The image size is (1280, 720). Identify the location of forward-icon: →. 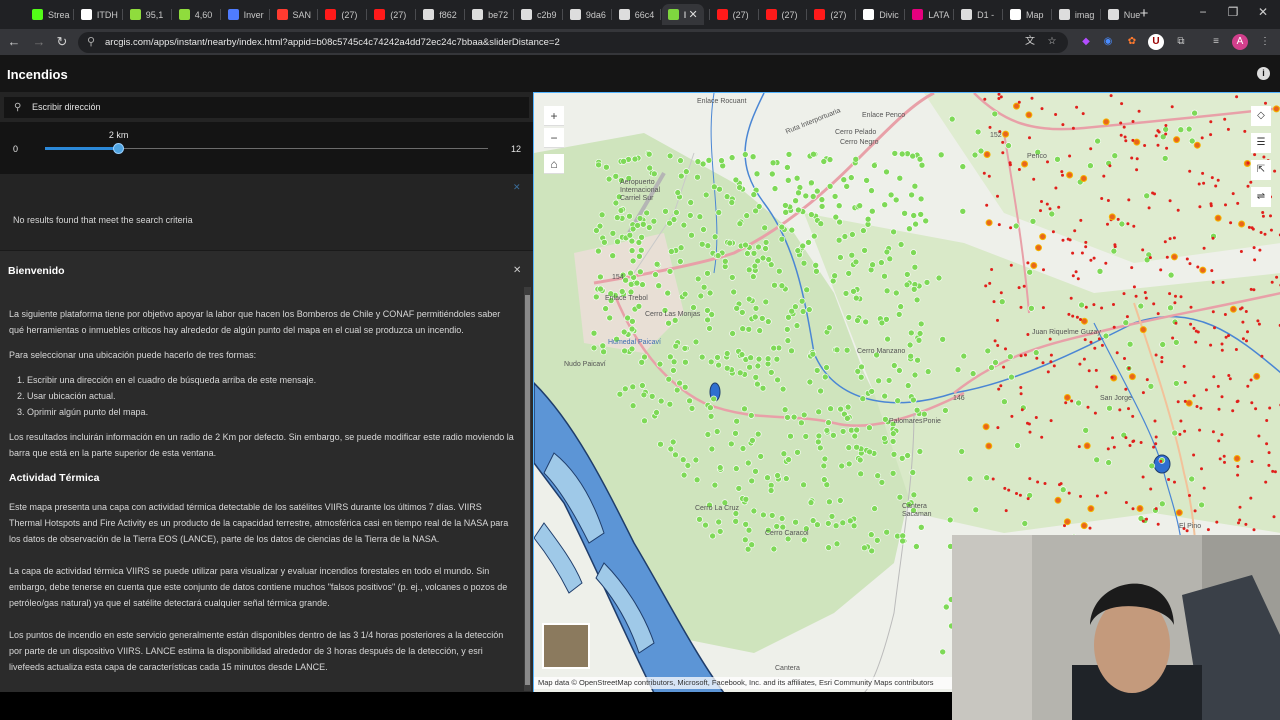
(39, 42).